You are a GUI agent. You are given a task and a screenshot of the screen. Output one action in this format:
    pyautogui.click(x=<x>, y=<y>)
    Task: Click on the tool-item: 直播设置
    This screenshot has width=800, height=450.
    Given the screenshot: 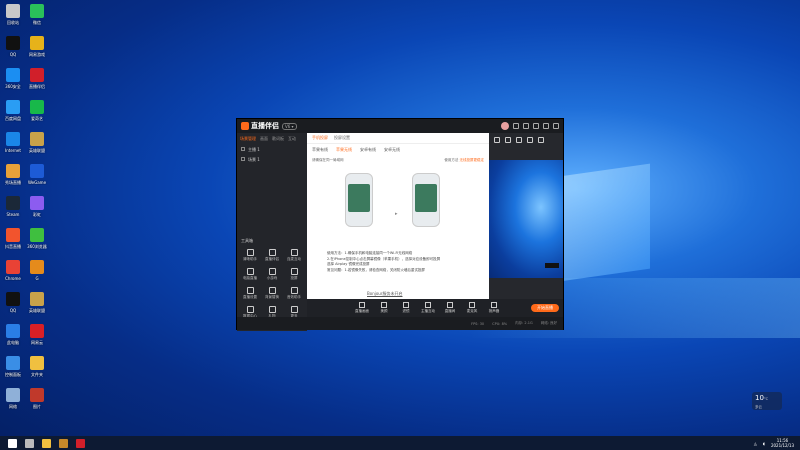 What is the action you would take?
    pyautogui.click(x=250, y=293)
    